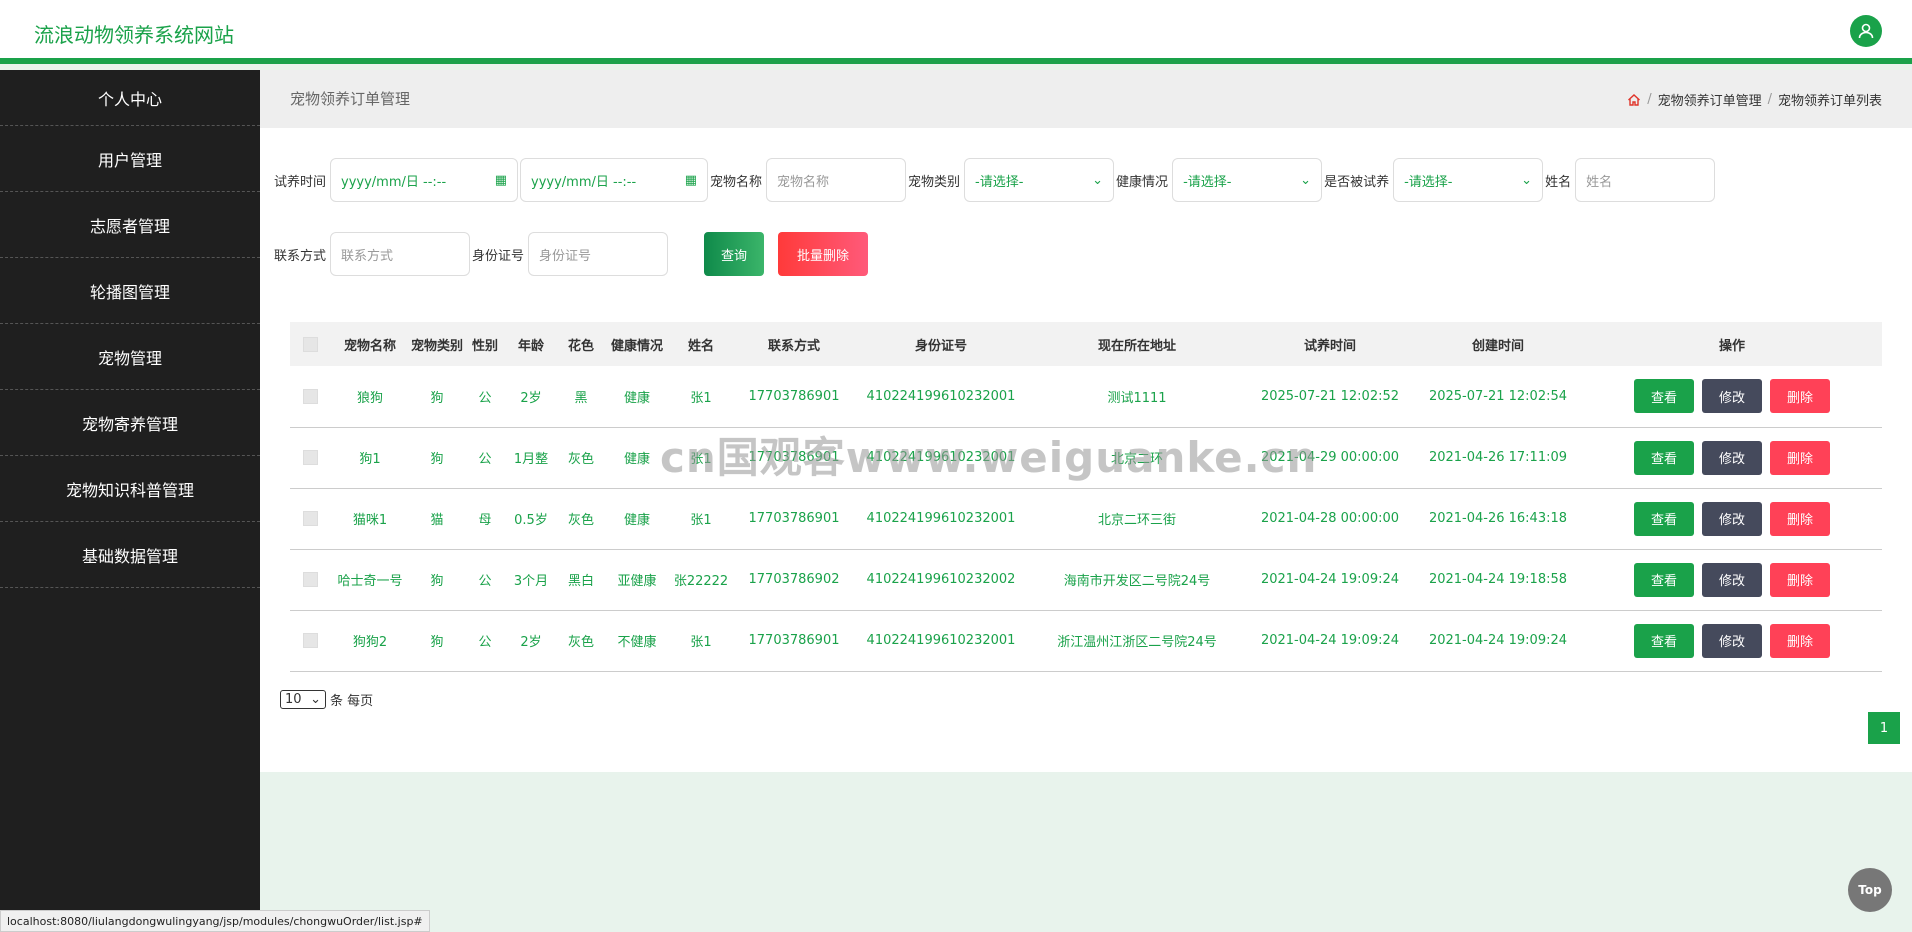  I want to click on phone-input: 联系方式, so click(400, 254).